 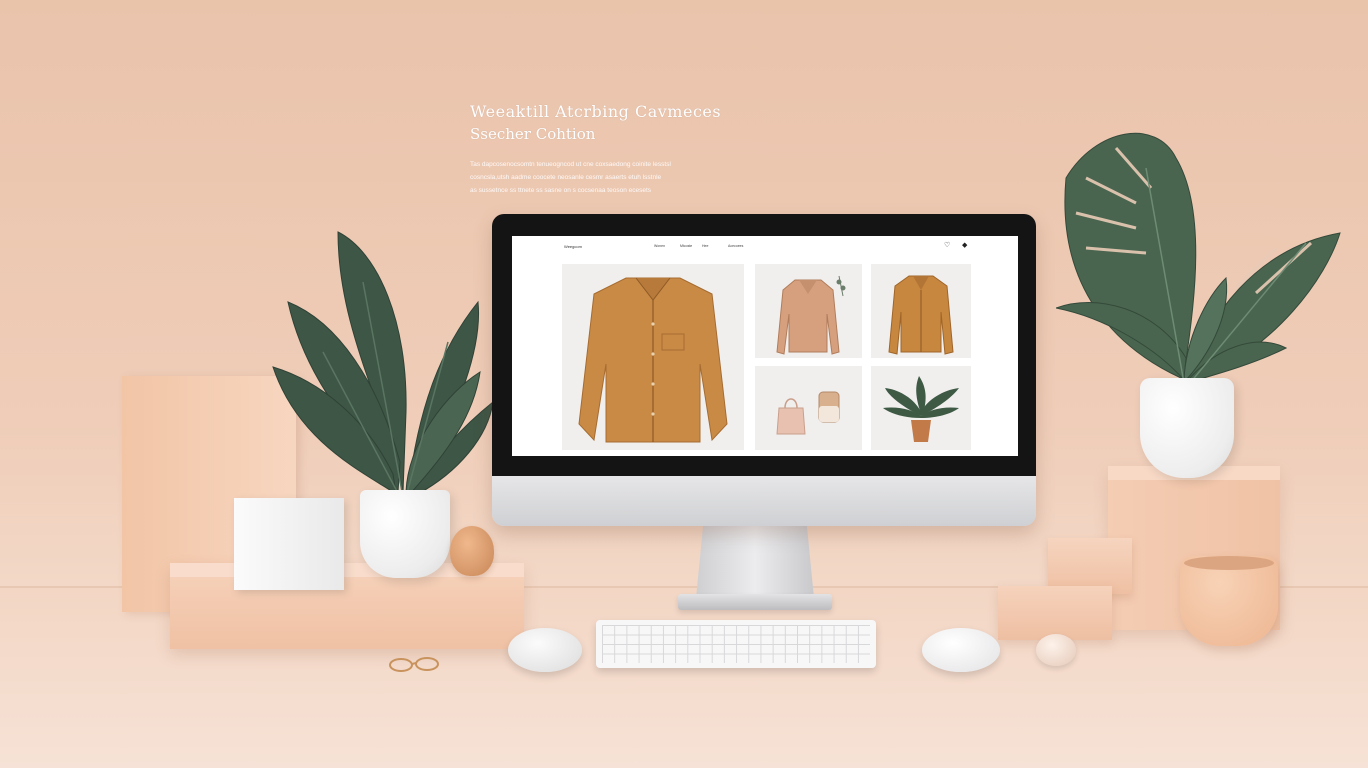 I want to click on mouse, so click(x=961, y=650).